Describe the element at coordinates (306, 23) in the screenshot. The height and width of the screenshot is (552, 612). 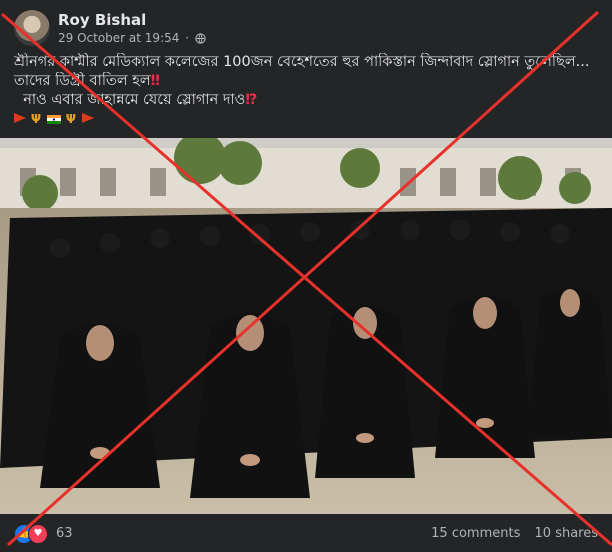
I see `post-header: Roy Bishal 29 October at 19:54 ·` at that location.